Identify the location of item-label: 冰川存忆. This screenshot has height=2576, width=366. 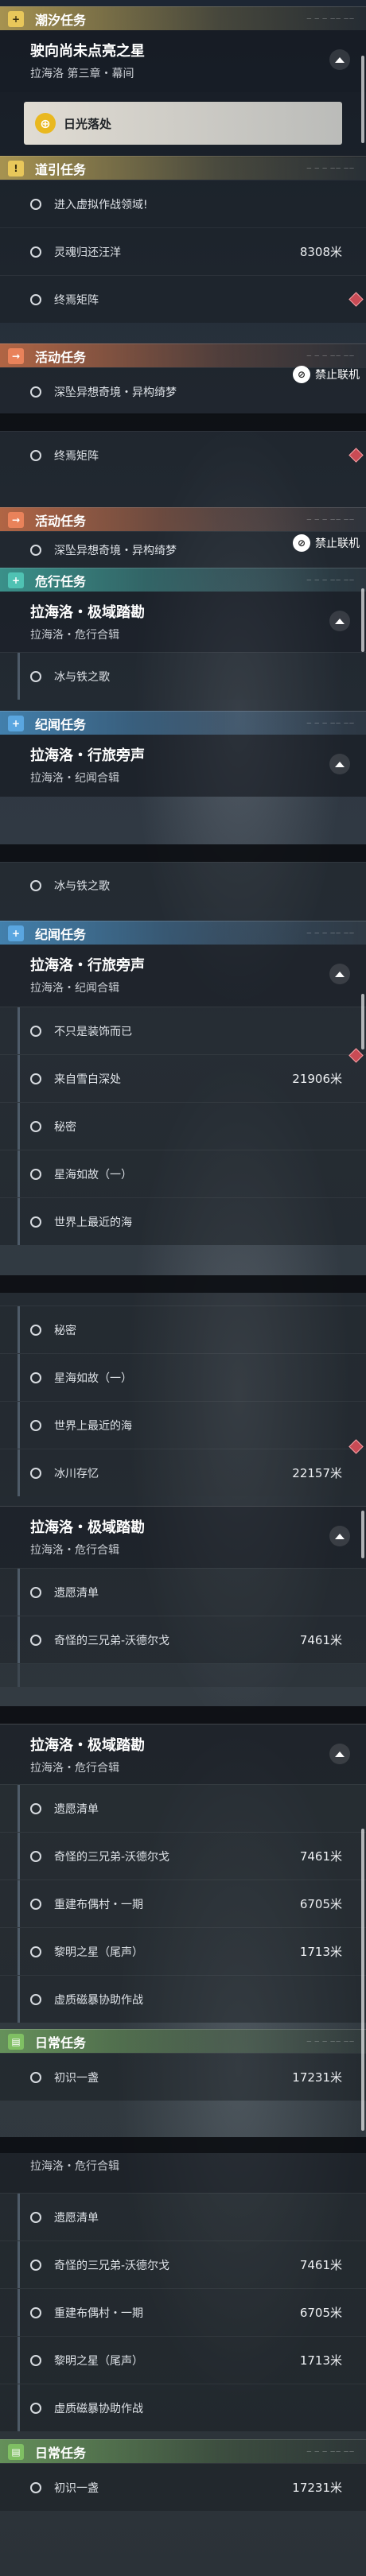
(76, 1473).